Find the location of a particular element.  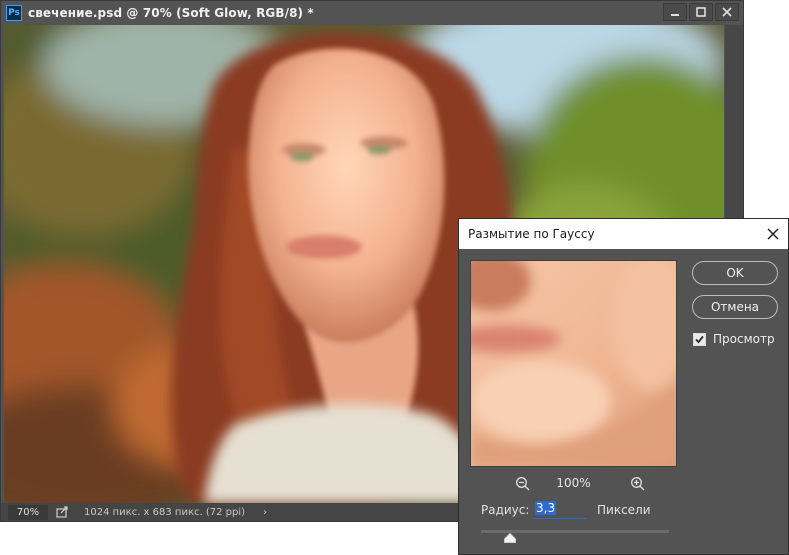

minimize-button is located at coordinates (675, 12).